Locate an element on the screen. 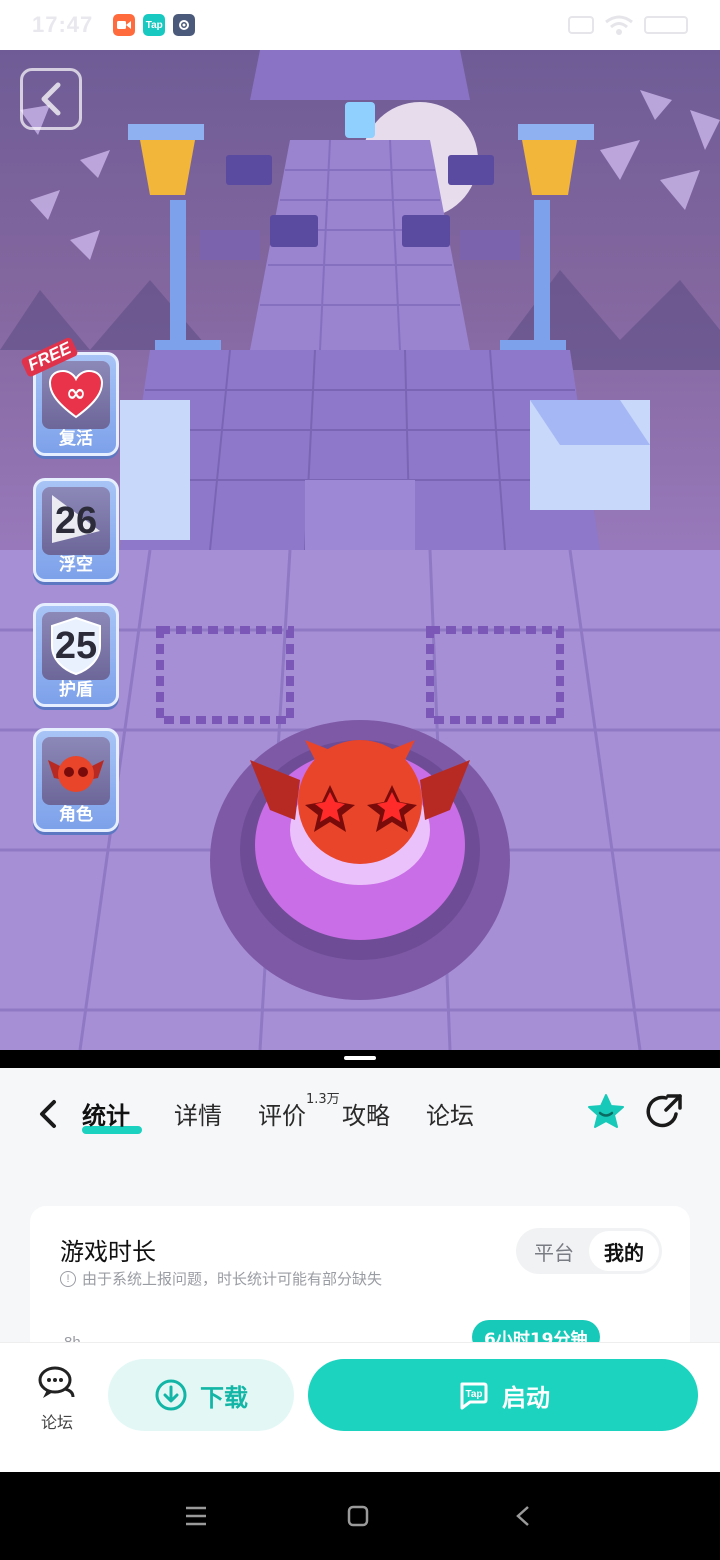 Image resolution: width=720 pixels, height=1560 pixels. toggle-mine: 我的 is located at coordinates (624, 1251).